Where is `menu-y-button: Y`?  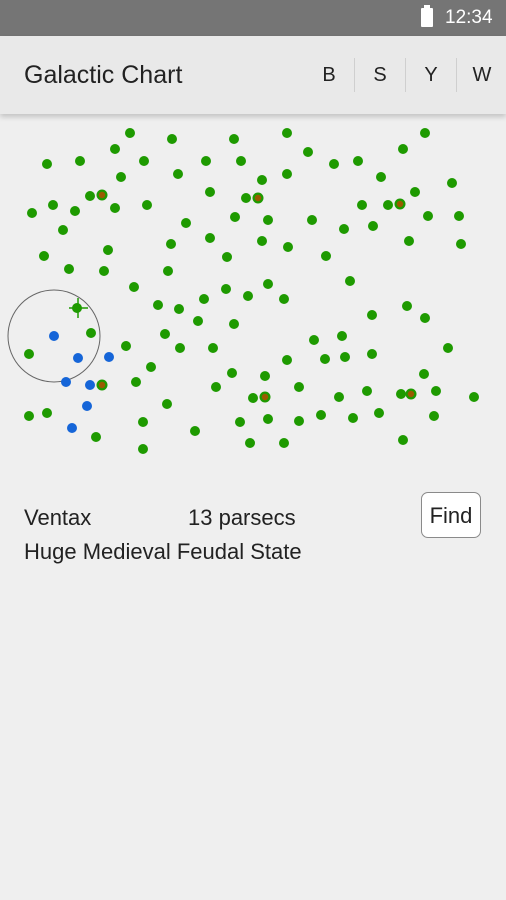
menu-y-button: Y is located at coordinates (431, 75).